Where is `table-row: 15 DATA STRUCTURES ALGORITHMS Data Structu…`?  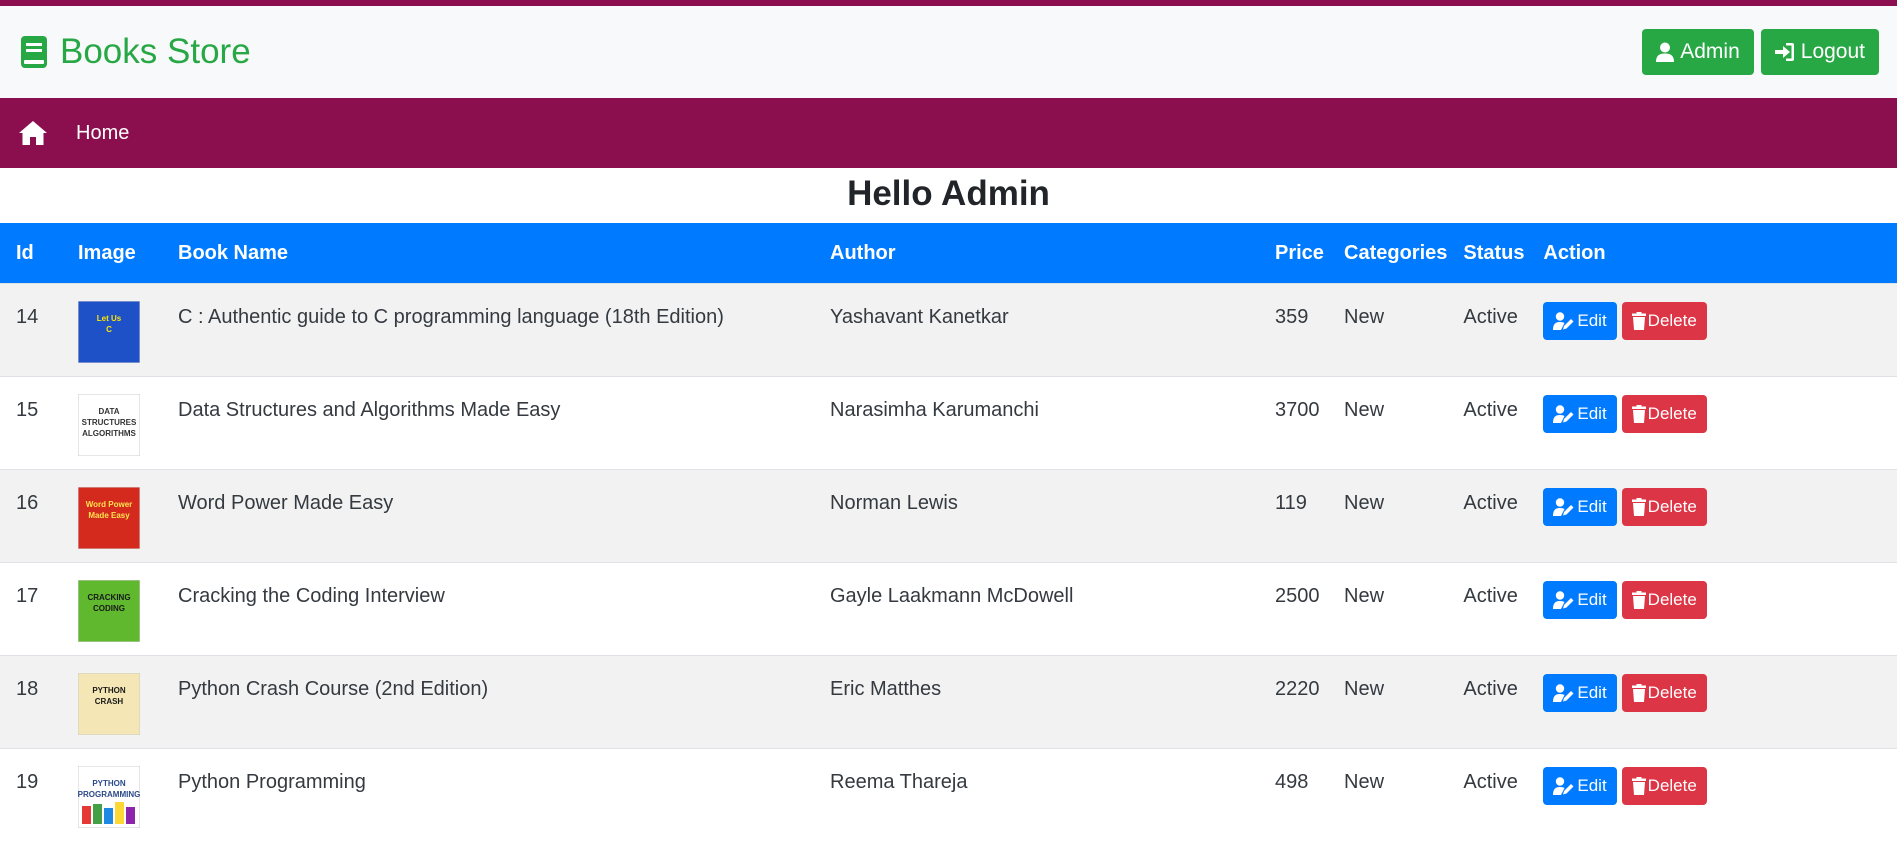 table-row: 15 DATA STRUCTURES ALGORITHMS Data Structu… is located at coordinates (948, 423).